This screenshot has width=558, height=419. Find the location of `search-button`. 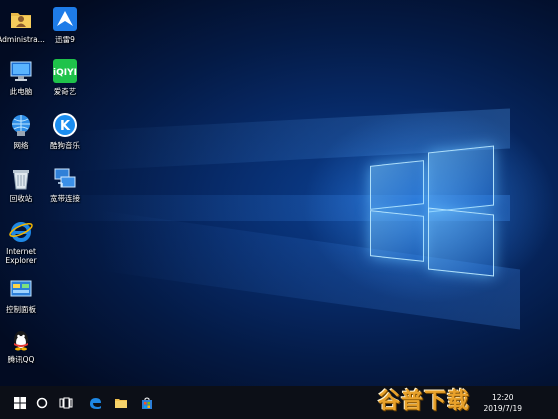

search-button is located at coordinates (42, 402).